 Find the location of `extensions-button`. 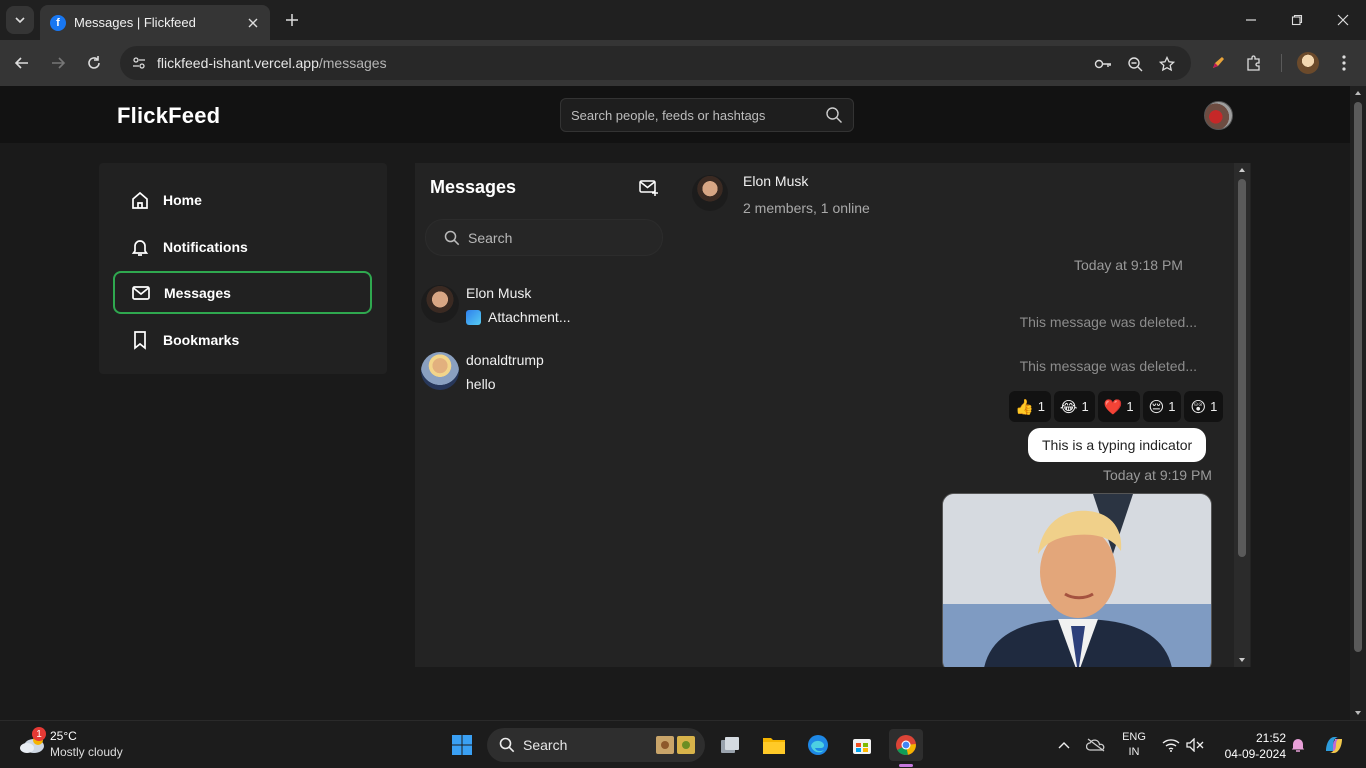

extensions-button is located at coordinates (1254, 63).